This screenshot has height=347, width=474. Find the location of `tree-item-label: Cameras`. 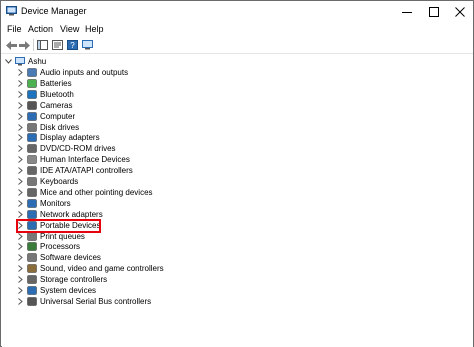

tree-item-label: Cameras is located at coordinates (56, 105).